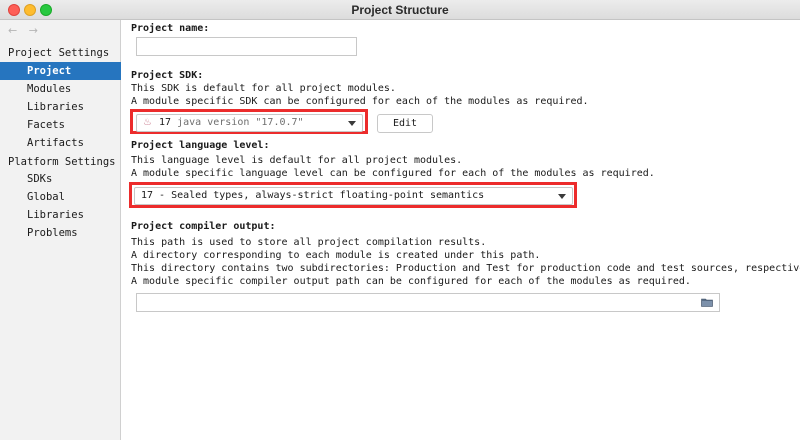 The width and height of the screenshot is (800, 440). I want to click on java-cup-icon: ♨, so click(147, 122).